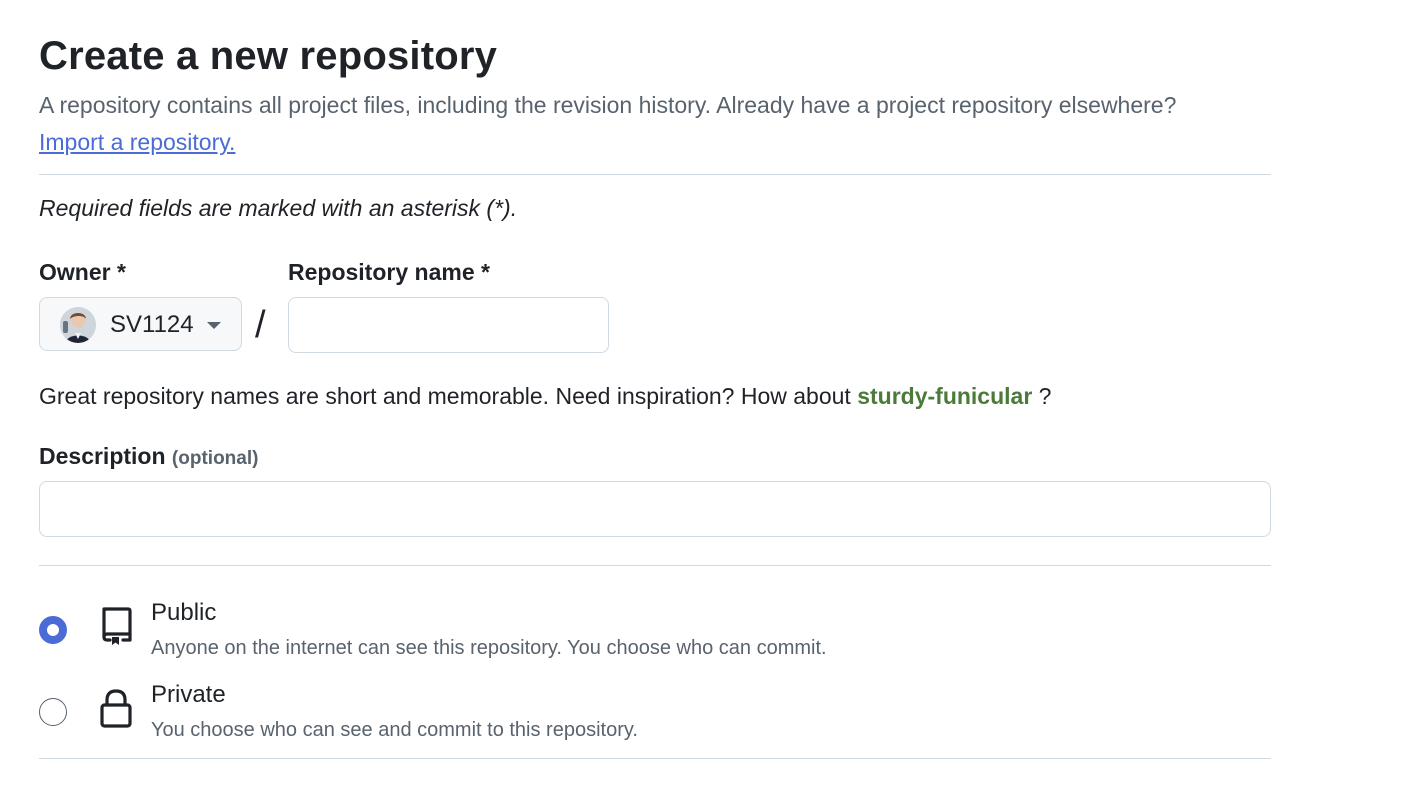  I want to click on private-radio, so click(53, 712).